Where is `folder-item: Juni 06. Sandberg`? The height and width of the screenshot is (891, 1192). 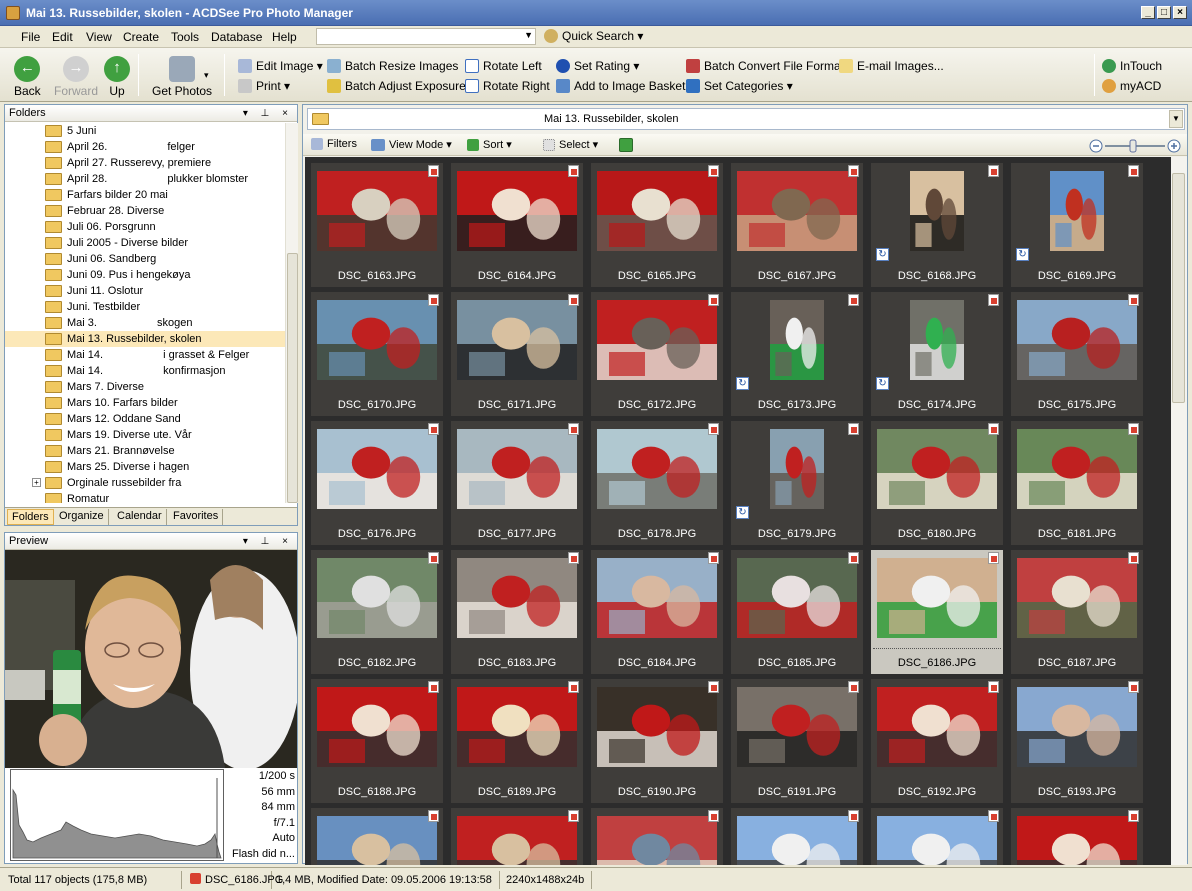
folder-item: Juni 06. Sandberg is located at coordinates (145, 259).